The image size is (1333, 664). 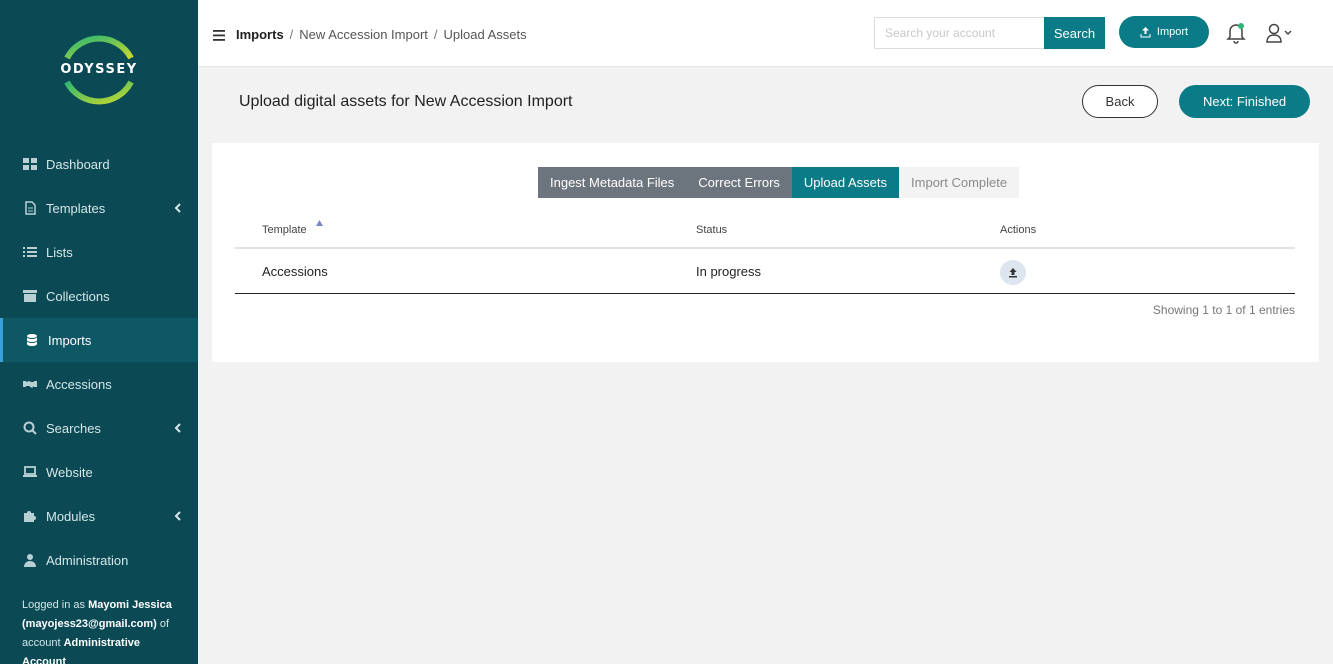 What do you see at coordinates (1172, 32) in the screenshot?
I see `import-button-label: Import` at bounding box center [1172, 32].